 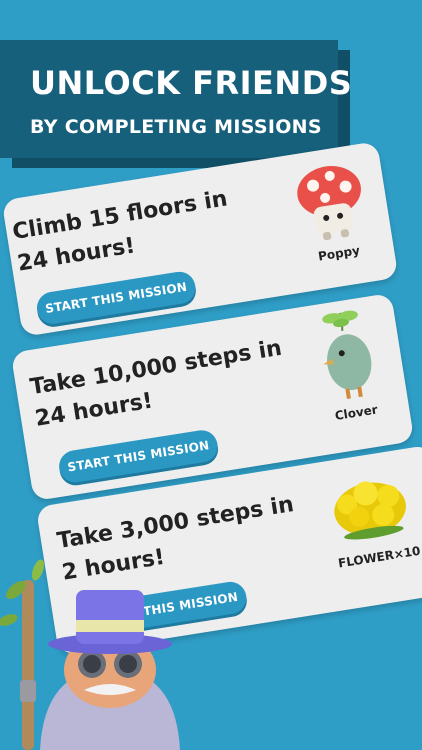 I want to click on header-title: UNLOCK FRIENDS, so click(x=191, y=83).